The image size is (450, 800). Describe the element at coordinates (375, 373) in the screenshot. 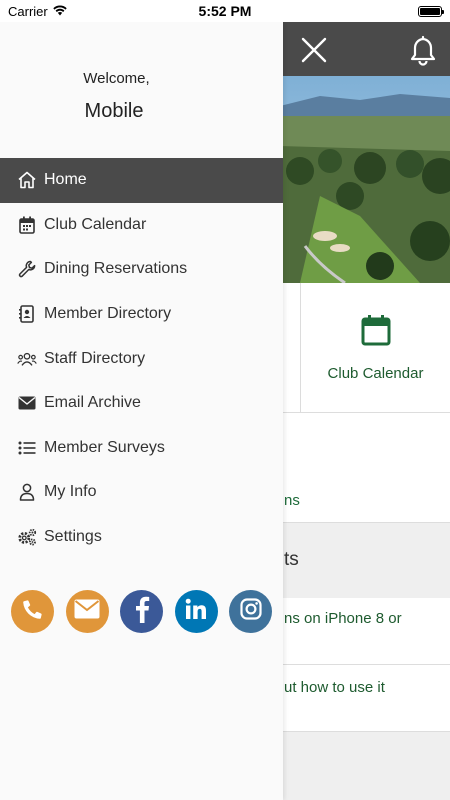

I see `club-calendar-tile-label: Club Calendar` at that location.